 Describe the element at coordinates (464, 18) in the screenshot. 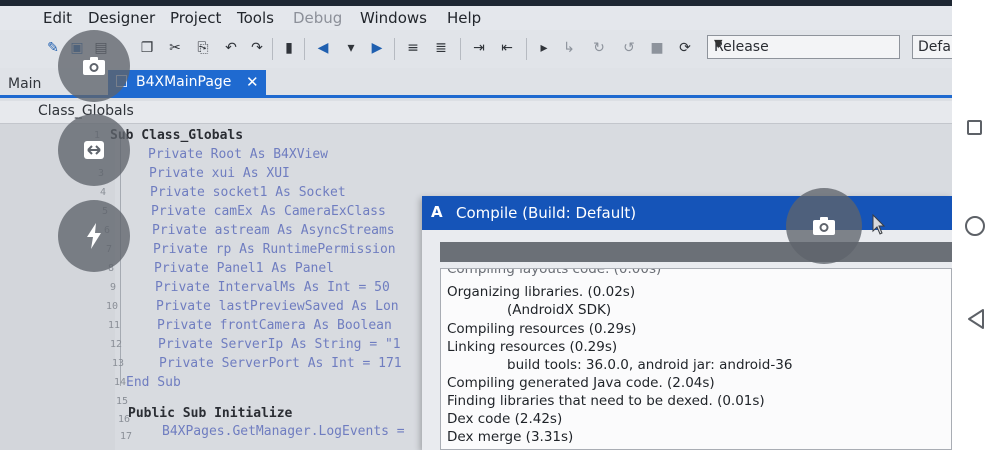

I see `menu-help: Help` at that location.